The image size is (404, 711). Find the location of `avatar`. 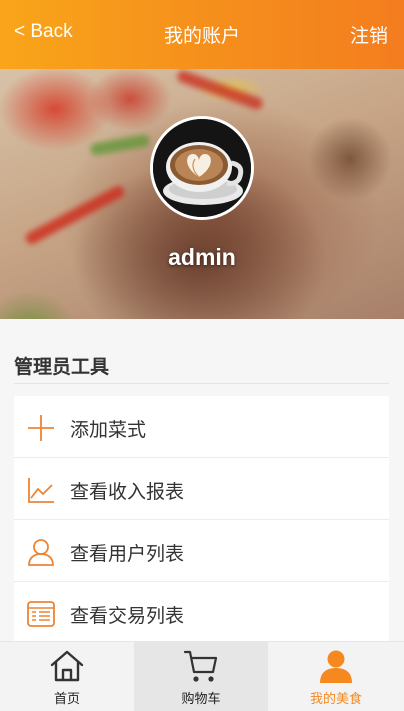

avatar is located at coordinates (202, 168).